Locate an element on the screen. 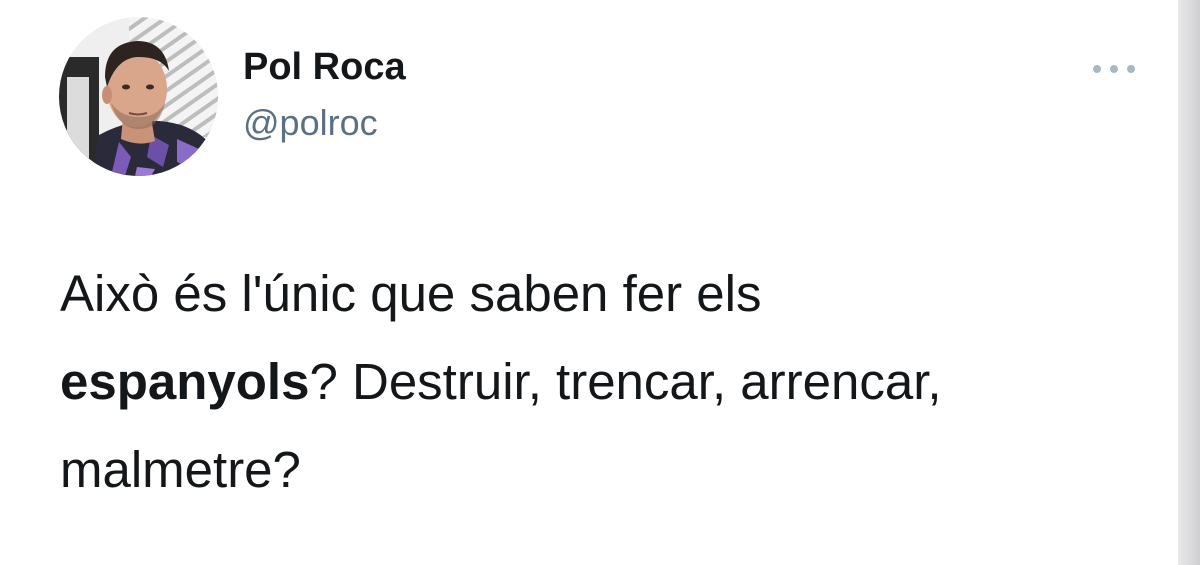 Image resolution: width=1200 pixels, height=565 pixels. avatar-photo is located at coordinates (138, 96).